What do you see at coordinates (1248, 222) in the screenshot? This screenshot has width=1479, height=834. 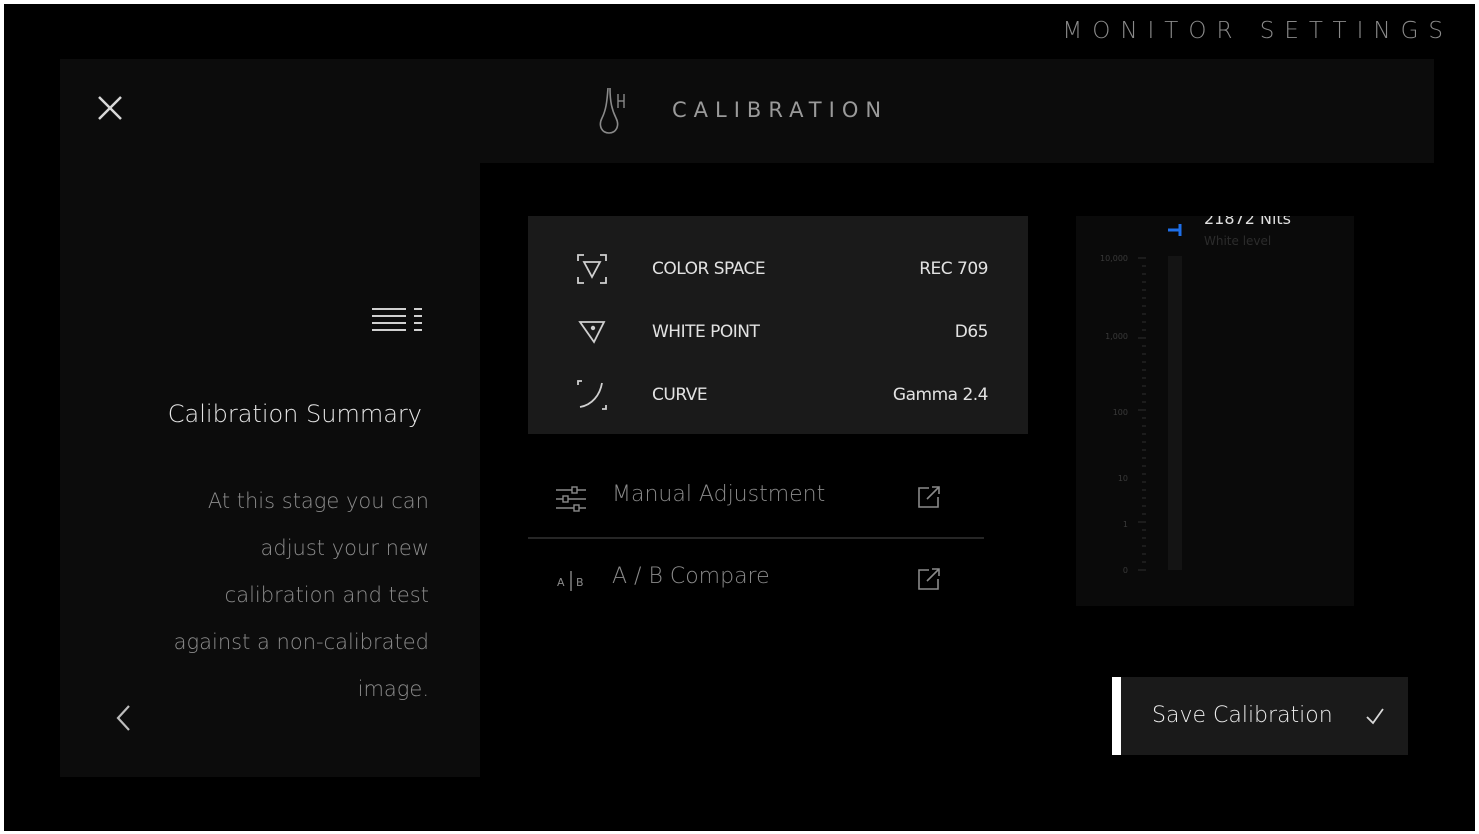 I see `meter-reading: 21872 Nits` at bounding box center [1248, 222].